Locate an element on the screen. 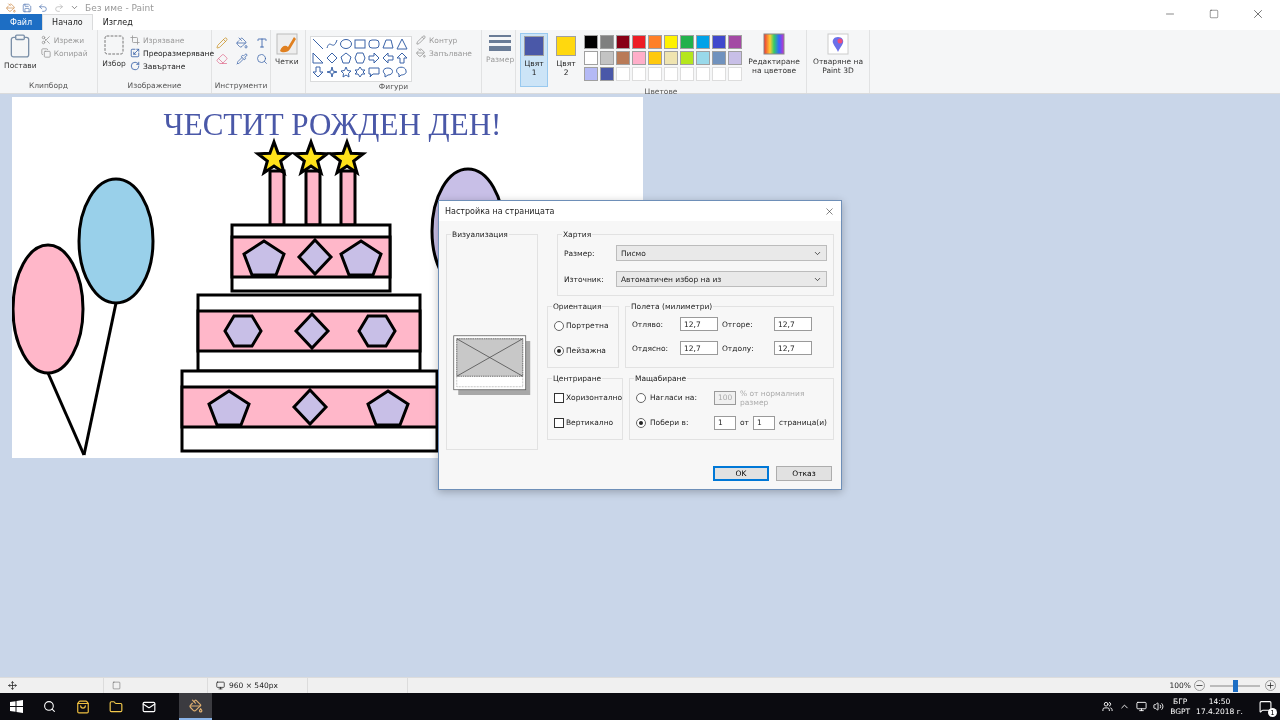 This screenshot has height=720, width=1280. mail-icon is located at coordinates (148, 706).